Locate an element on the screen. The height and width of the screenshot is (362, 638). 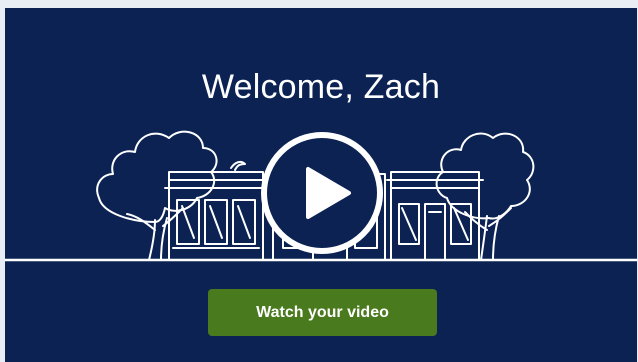
left-building-roof is located at coordinates (216, 216).